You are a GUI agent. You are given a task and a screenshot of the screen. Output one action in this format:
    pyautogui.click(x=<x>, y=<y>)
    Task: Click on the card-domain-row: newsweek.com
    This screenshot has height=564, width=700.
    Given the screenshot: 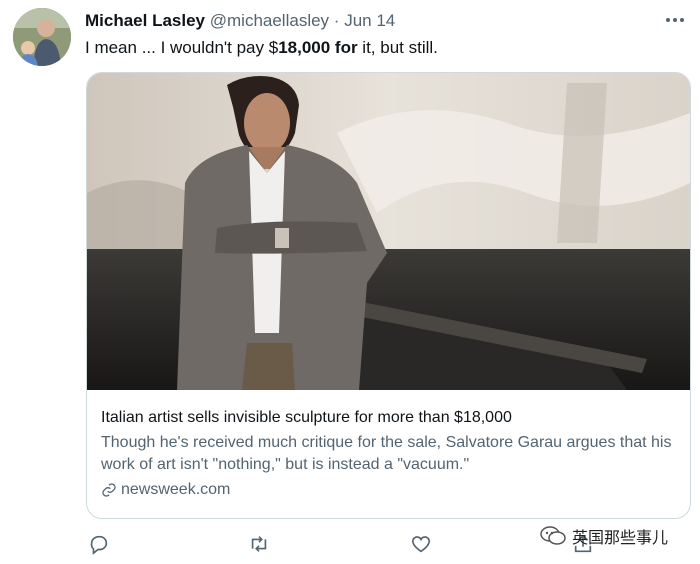 What is the action you would take?
    pyautogui.click(x=391, y=490)
    